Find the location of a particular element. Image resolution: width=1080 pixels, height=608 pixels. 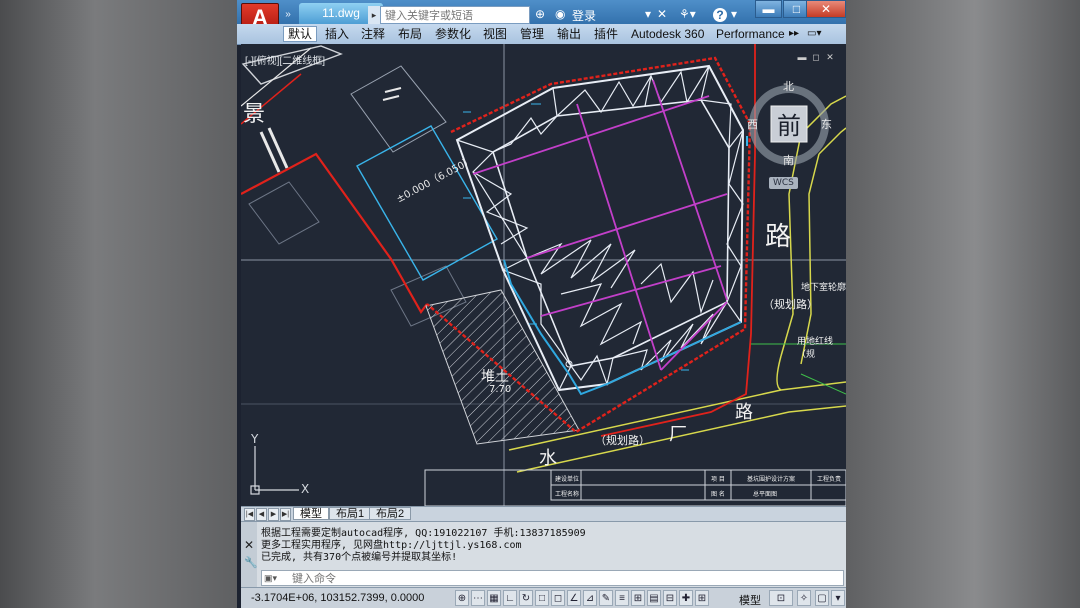

tab-layout2: 布局2 is located at coordinates (390, 513).